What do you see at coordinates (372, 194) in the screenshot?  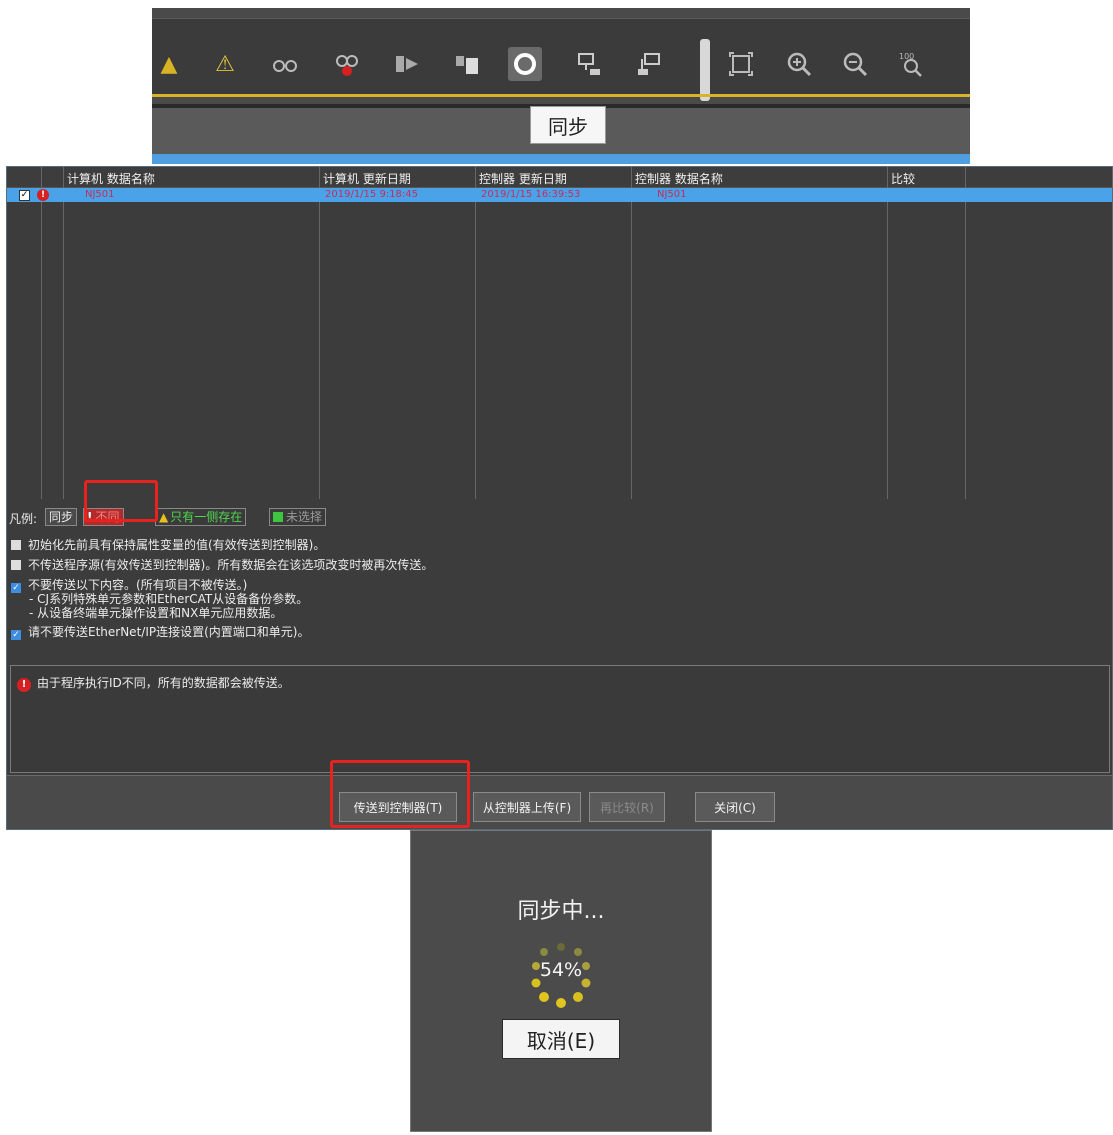 I see `cell-pc-date: 2019/1/15 9:18:45` at bounding box center [372, 194].